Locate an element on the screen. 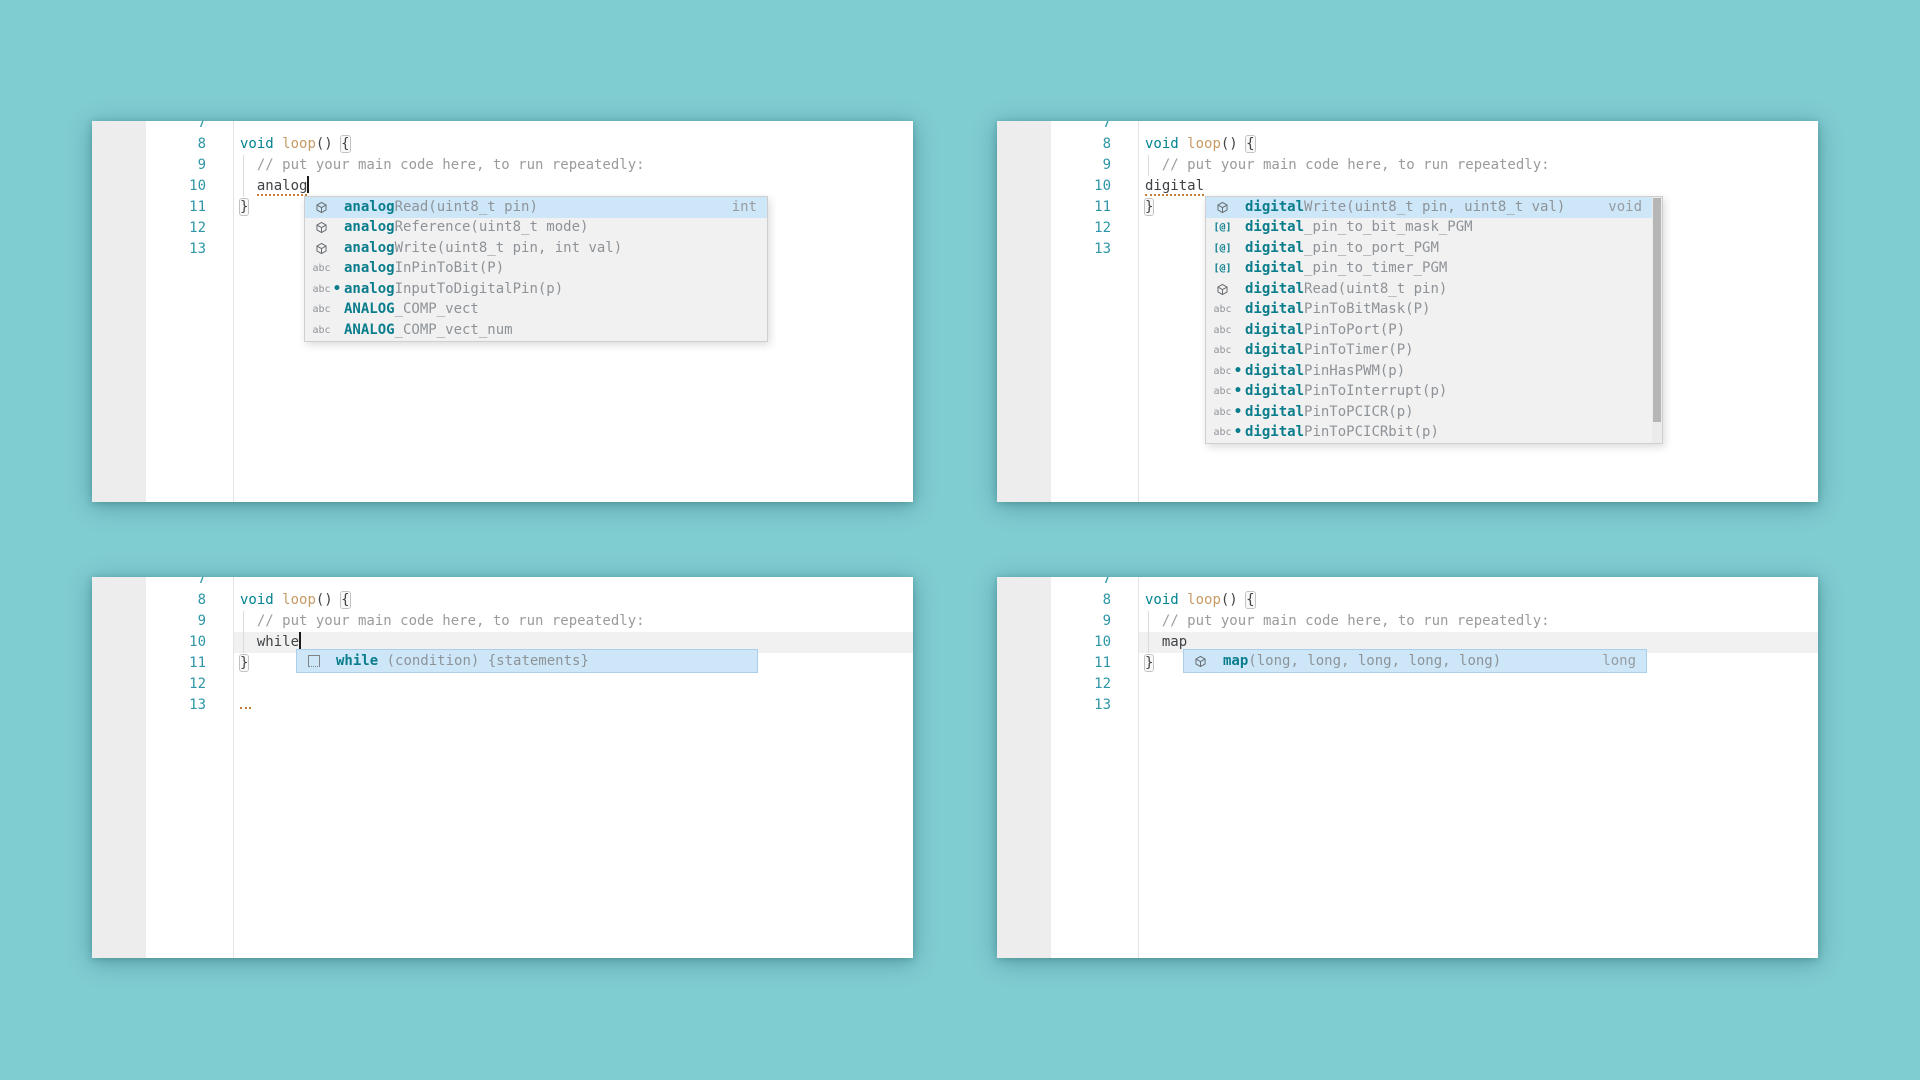 This screenshot has width=1920, height=1080. completion-item: analogReference(uint8_t mode) is located at coordinates (536, 228).